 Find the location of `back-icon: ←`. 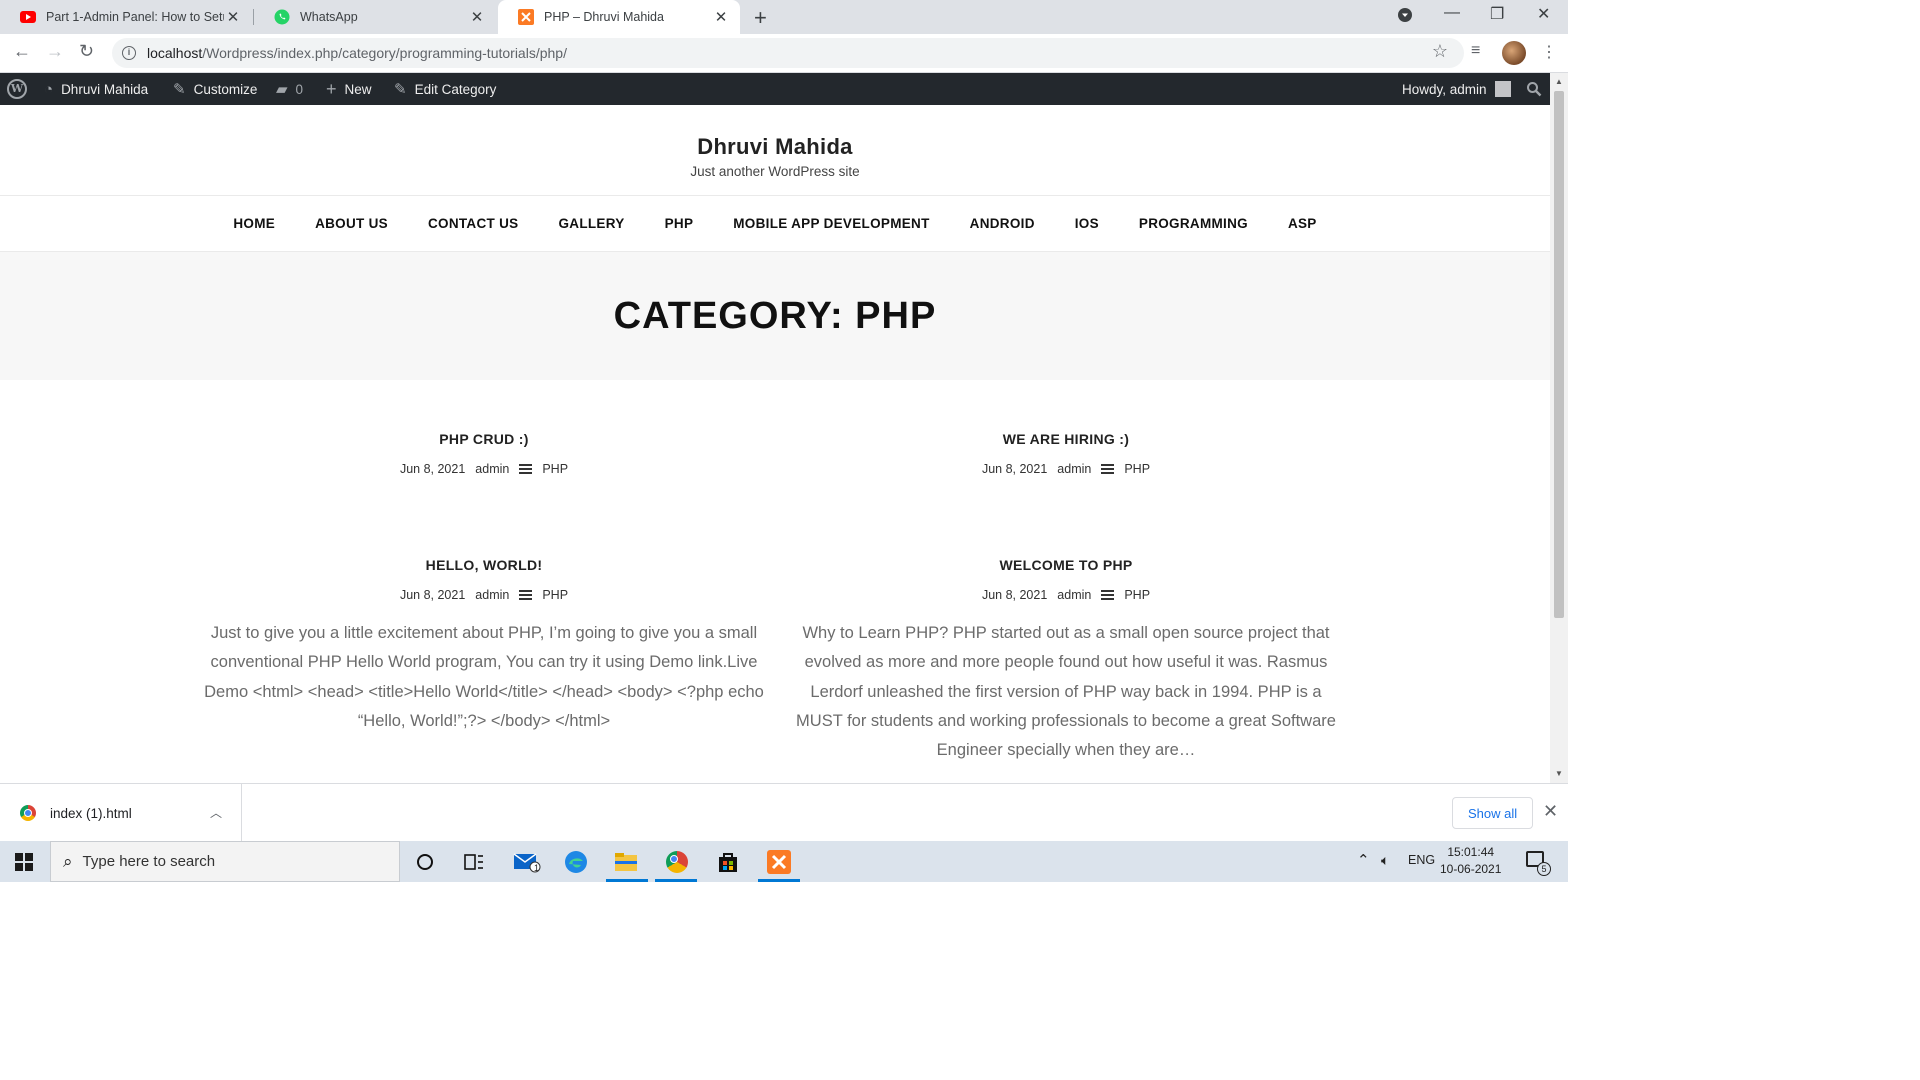

back-icon: ← is located at coordinates (22, 51).